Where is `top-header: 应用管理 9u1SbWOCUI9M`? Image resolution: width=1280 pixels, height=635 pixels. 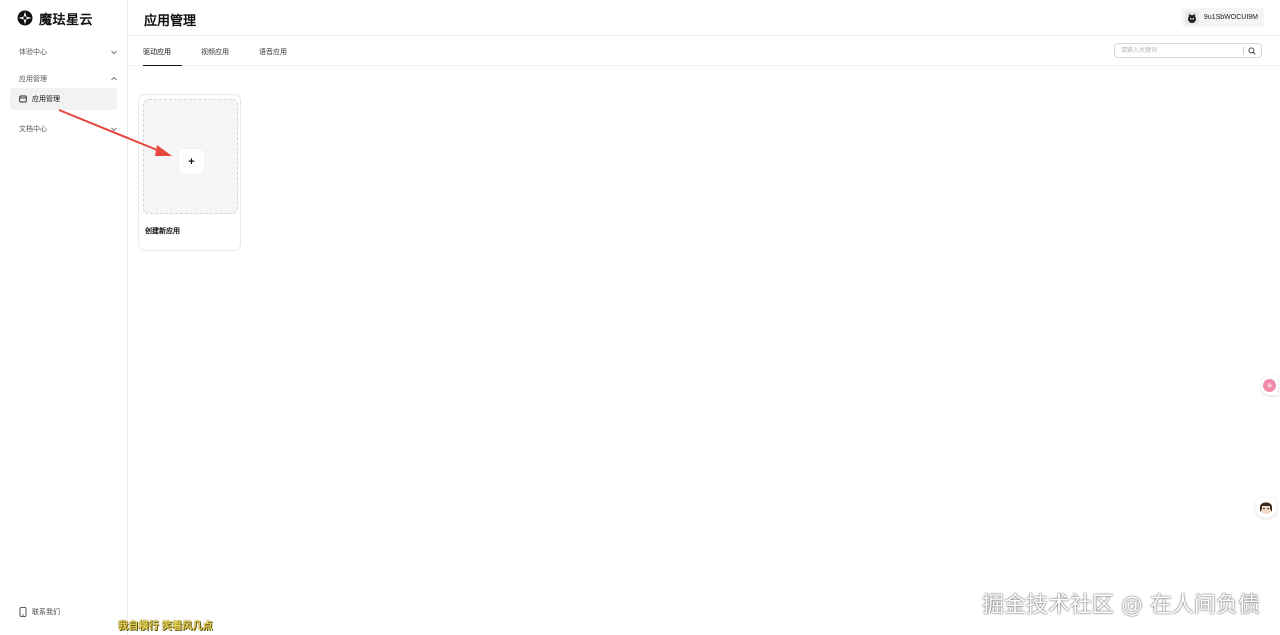 top-header: 应用管理 9u1SbWOCUI9M is located at coordinates (704, 18).